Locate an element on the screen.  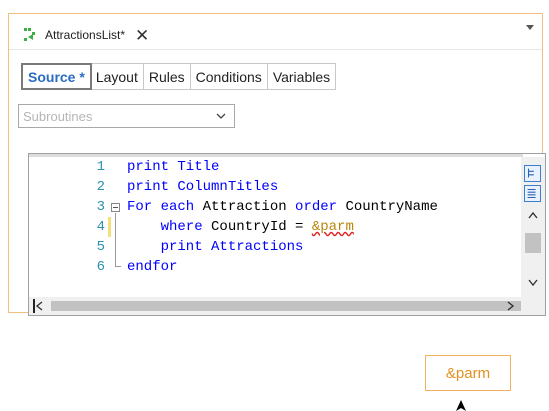
line-number: 1 is located at coordinates (100, 167).